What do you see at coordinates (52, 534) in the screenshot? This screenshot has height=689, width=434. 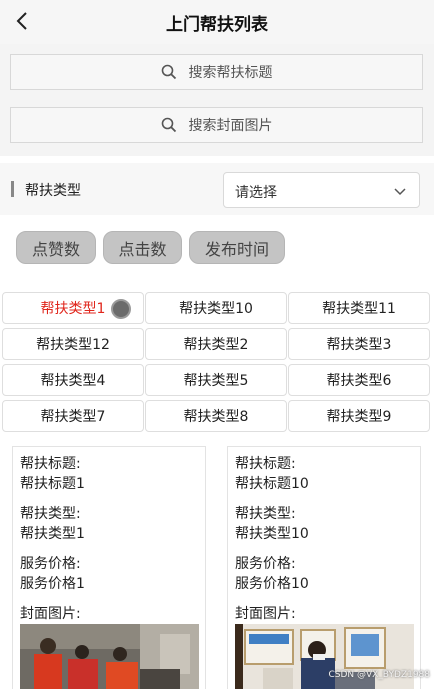 I see `card-type-value: 帮扶类型1` at bounding box center [52, 534].